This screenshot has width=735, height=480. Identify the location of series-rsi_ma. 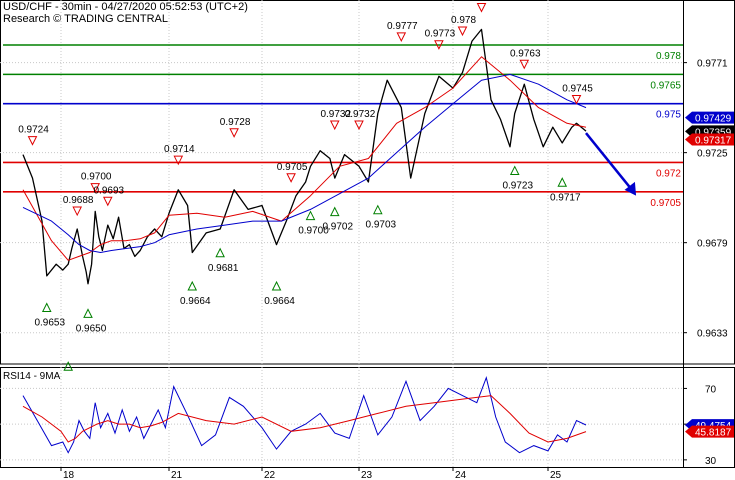
(304, 419).